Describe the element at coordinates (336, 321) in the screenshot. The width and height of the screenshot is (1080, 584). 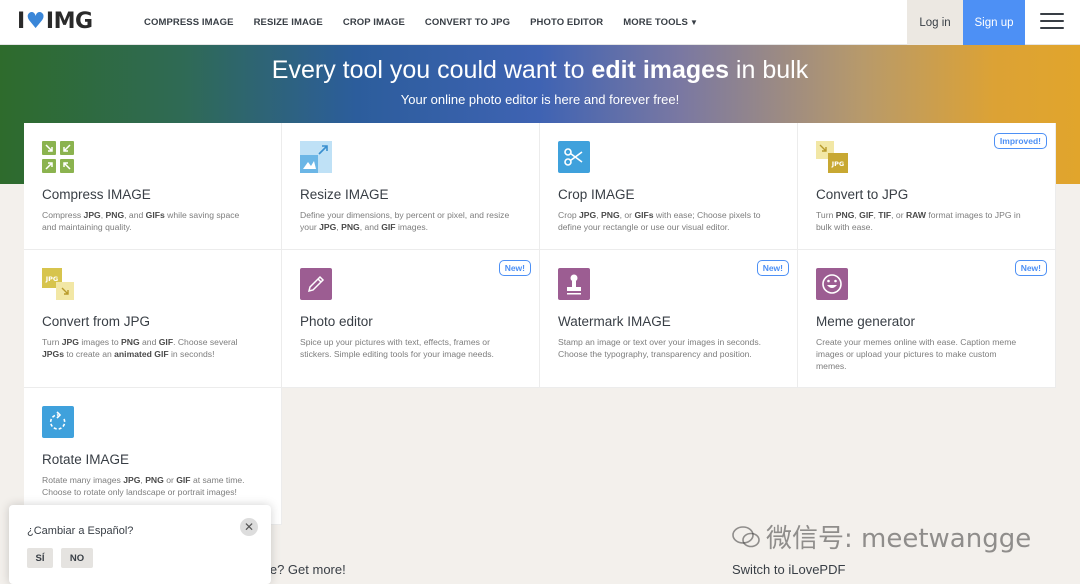
I see `tool-title: Photo editor` at that location.